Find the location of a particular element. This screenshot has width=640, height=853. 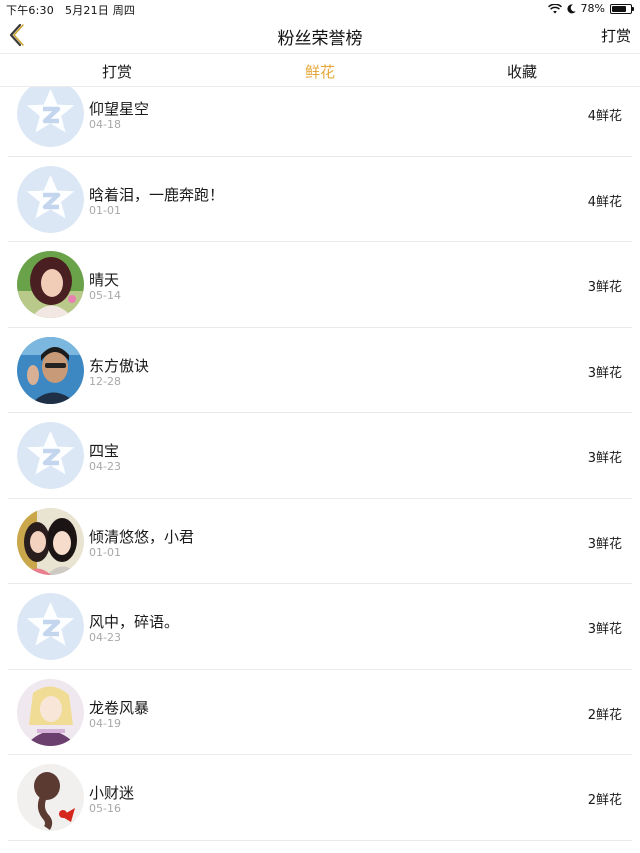

user-name: 晴天 is located at coordinates (104, 280).